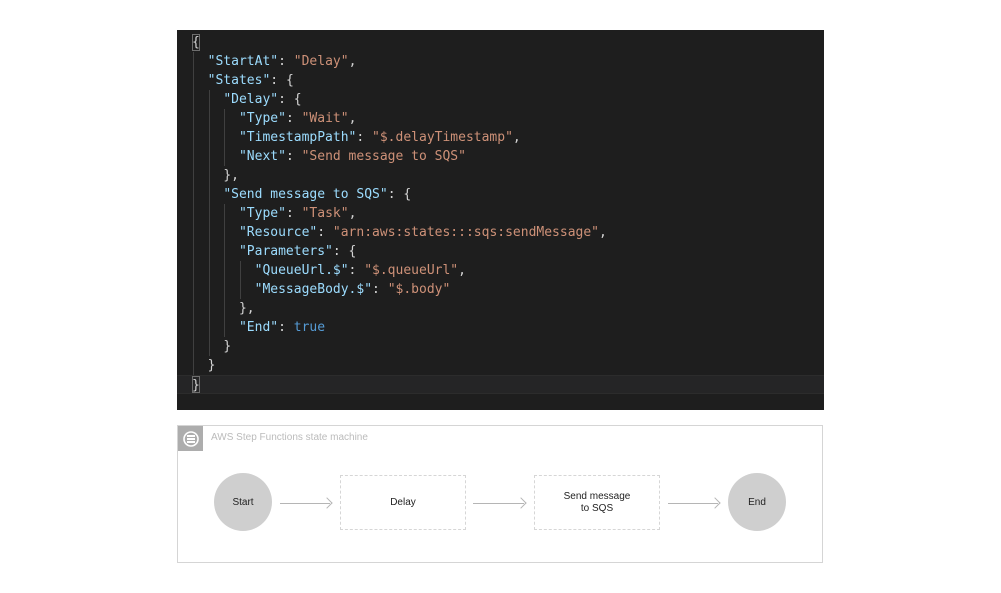  I want to click on code-line: "States": {, so click(250, 80).